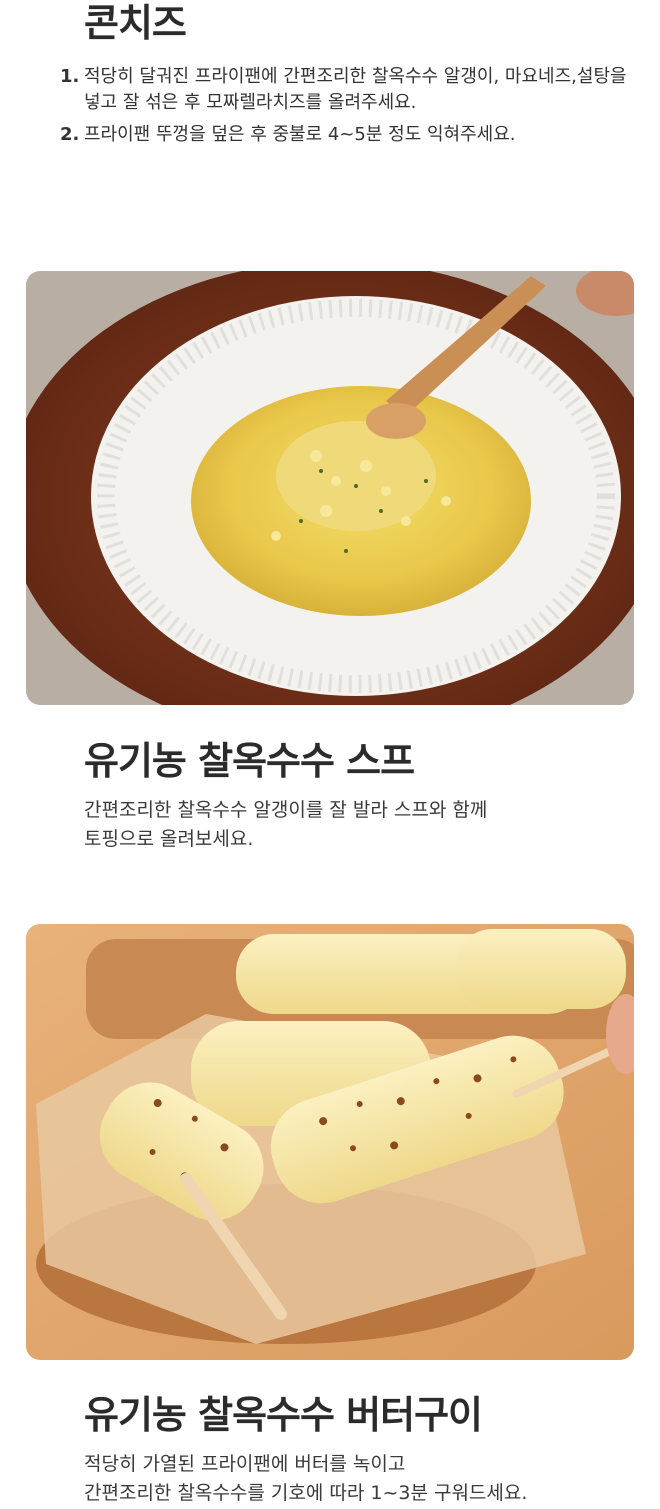 The width and height of the screenshot is (660, 1509). What do you see at coordinates (286, 810) in the screenshot?
I see `description-line: 간편조리한 찰옥수수 알갱이를 잘 발라 스프와 함께` at bounding box center [286, 810].